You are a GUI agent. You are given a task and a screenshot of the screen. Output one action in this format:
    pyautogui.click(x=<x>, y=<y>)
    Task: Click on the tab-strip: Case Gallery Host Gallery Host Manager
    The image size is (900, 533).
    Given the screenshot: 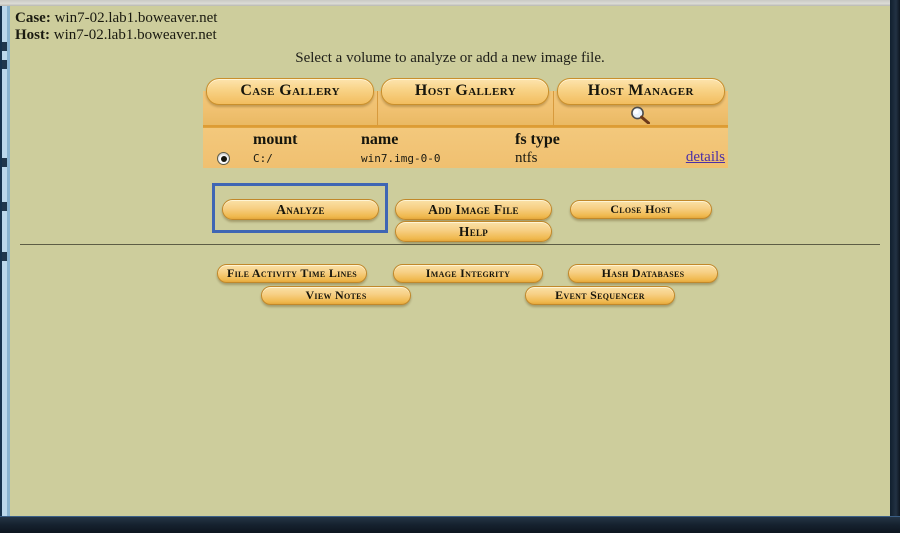 What is the action you would take?
    pyautogui.click(x=465, y=102)
    